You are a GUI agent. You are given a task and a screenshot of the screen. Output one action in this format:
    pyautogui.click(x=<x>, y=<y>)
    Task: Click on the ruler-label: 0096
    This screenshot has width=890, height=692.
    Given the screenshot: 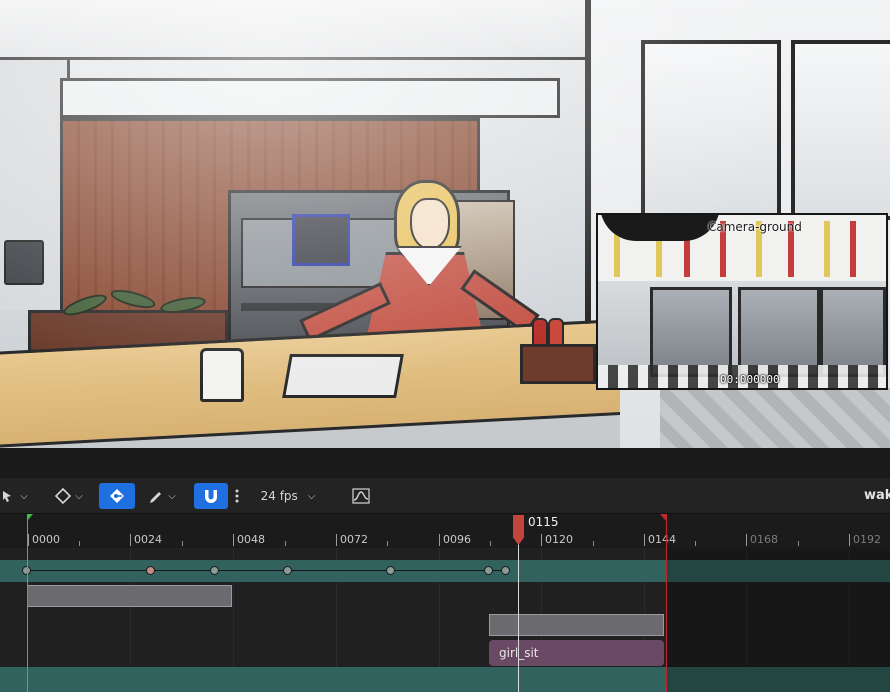 What is the action you would take?
    pyautogui.click(x=457, y=539)
    